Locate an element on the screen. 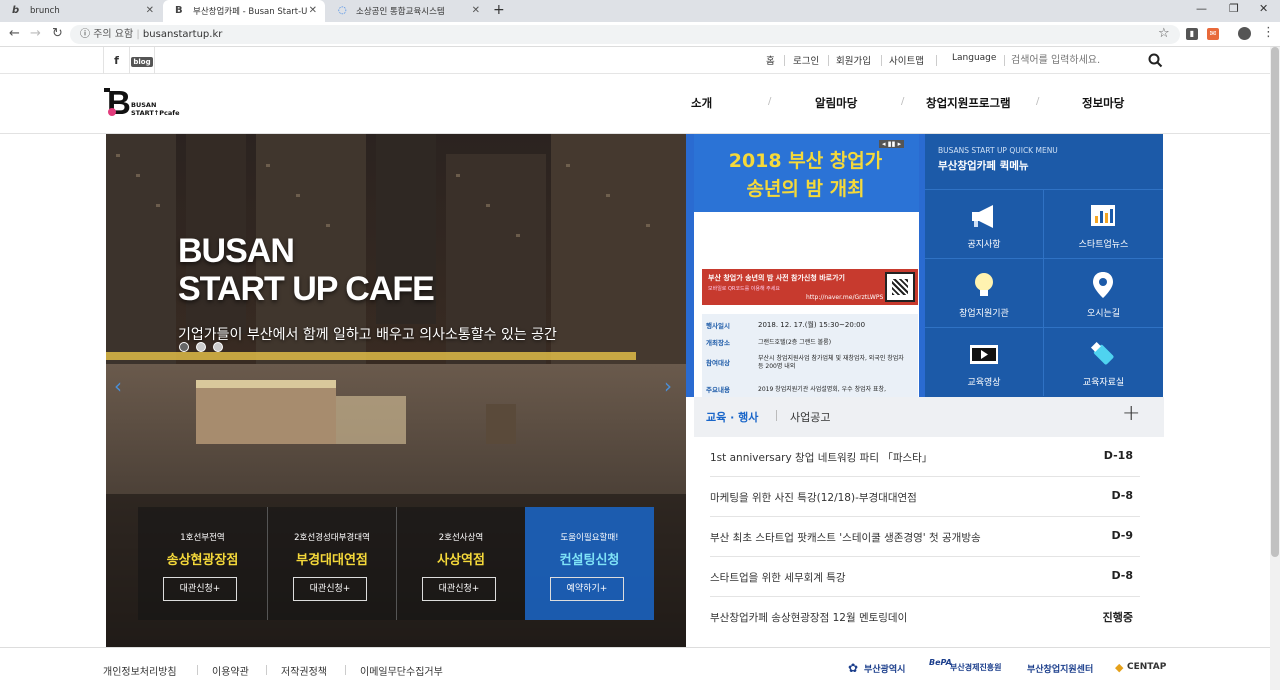 The height and width of the screenshot is (690, 1280). partner-bepa: 부산경제진흥원 is located at coordinates (976, 667).